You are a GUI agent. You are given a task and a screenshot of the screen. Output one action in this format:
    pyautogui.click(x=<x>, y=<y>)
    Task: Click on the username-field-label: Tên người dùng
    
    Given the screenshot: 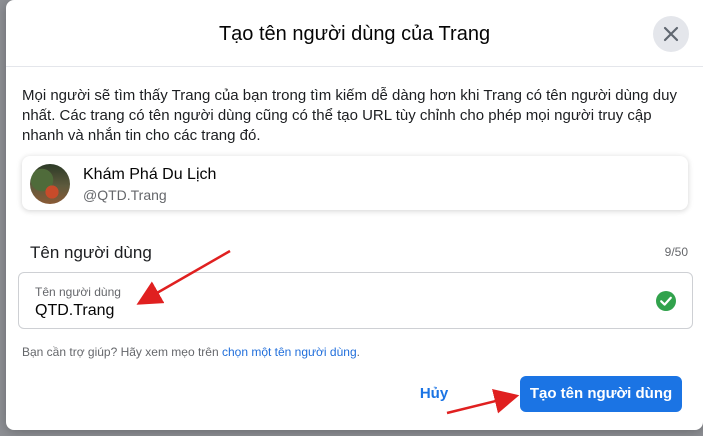 What is the action you would take?
    pyautogui.click(x=91, y=252)
    